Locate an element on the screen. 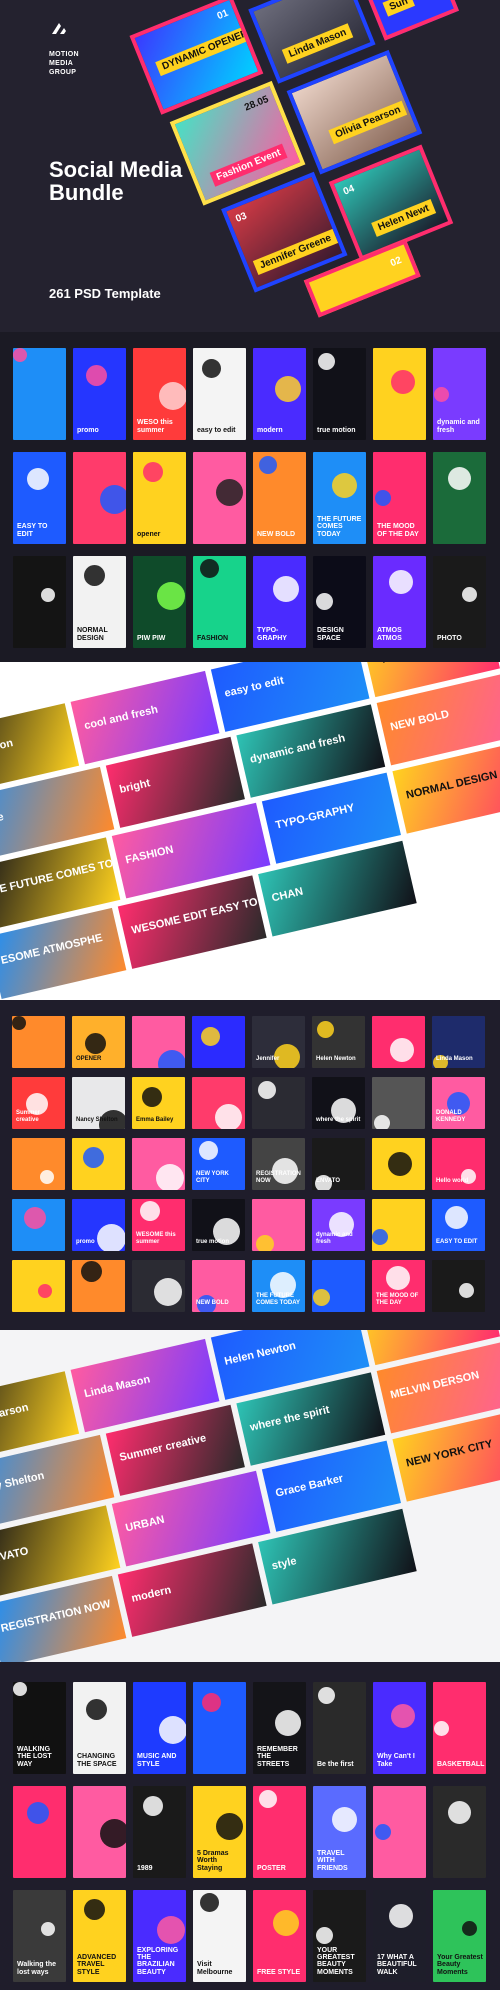 Image resolution: width=500 pixels, height=1990 pixels. post-template: Summer creative is located at coordinates (38, 1103).